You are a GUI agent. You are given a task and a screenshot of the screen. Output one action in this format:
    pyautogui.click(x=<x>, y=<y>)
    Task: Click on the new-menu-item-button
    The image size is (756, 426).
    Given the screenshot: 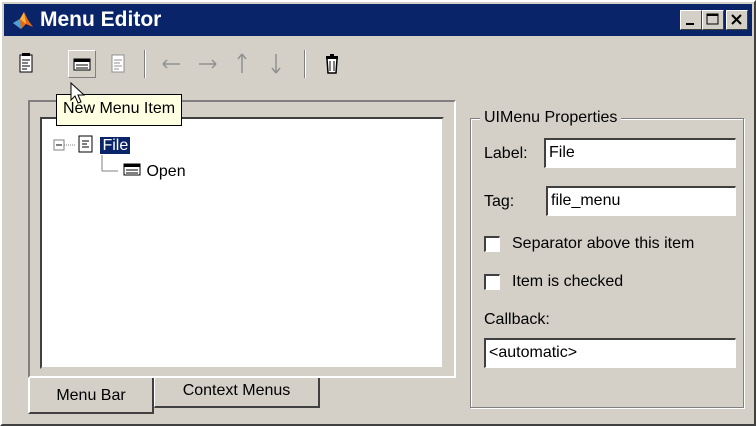 What is the action you would take?
    pyautogui.click(x=82, y=64)
    